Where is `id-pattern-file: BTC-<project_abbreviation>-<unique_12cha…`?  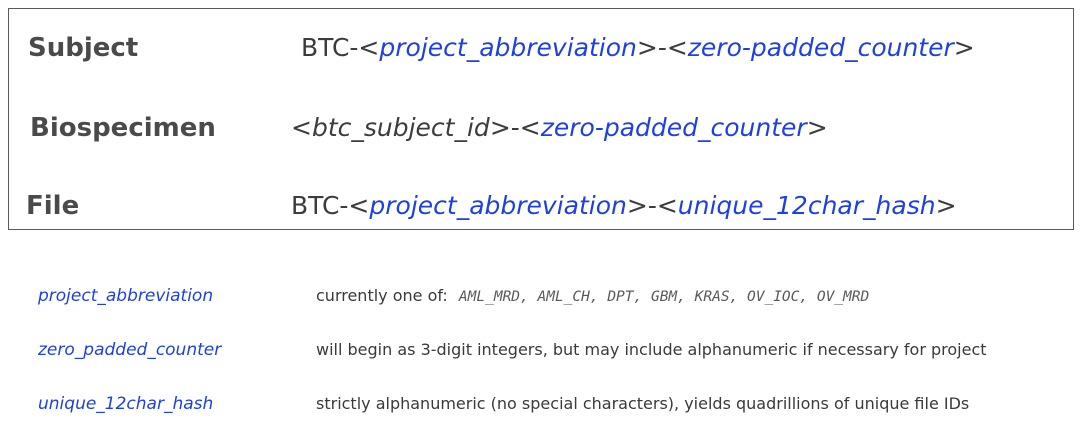 id-pattern-file: BTC-<project_abbreviation>-<unique_12cha… is located at coordinates (624, 205).